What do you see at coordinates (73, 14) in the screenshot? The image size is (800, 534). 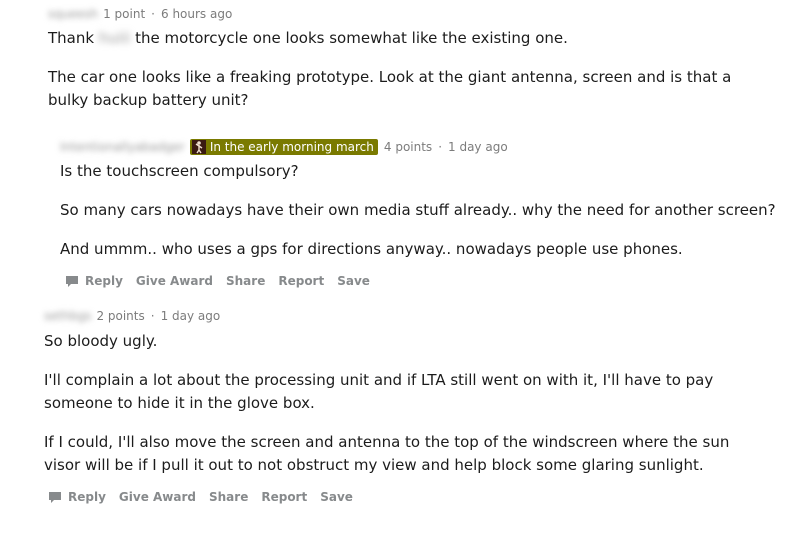 I see `comment1-username: squeesh` at bounding box center [73, 14].